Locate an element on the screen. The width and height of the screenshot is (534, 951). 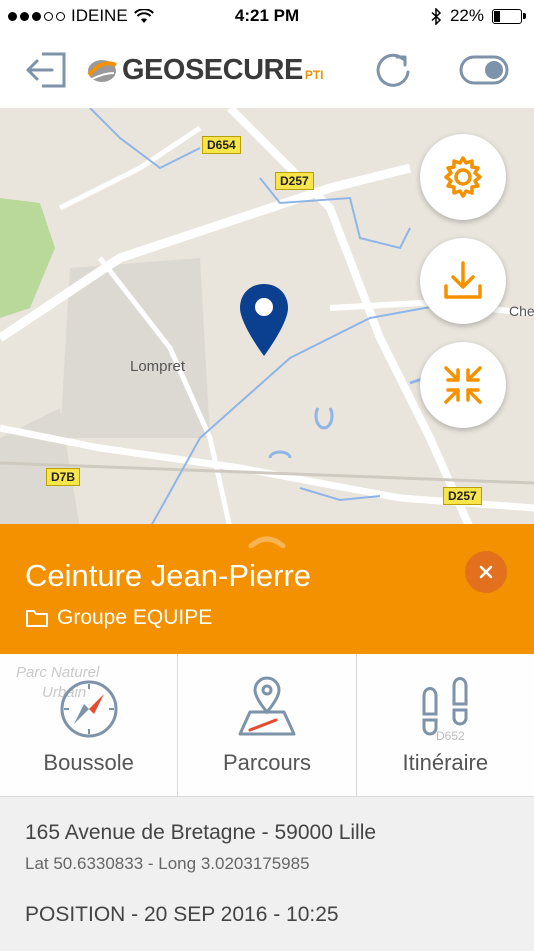
mode-toggle is located at coordinates (484, 70).